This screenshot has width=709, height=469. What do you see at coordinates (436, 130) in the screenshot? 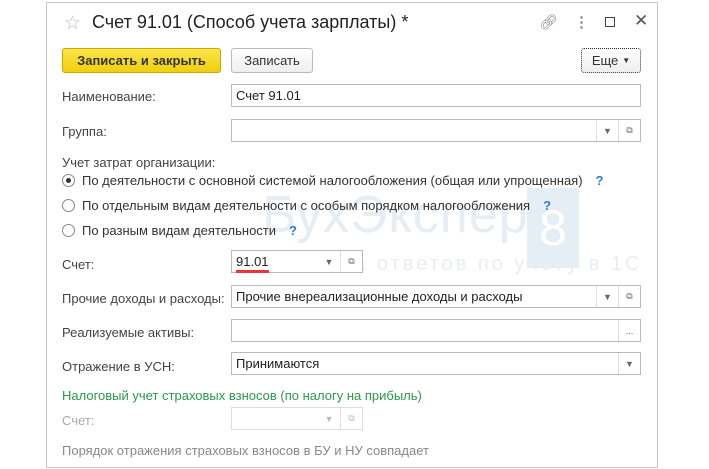
I see `group-input: ▼ ⧉` at bounding box center [436, 130].